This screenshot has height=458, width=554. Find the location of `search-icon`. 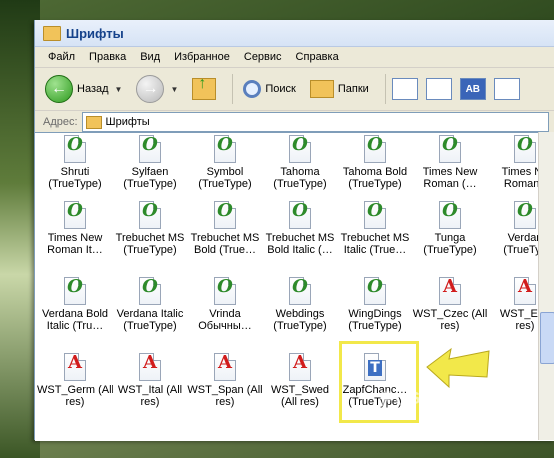

search-icon is located at coordinates (252, 89).